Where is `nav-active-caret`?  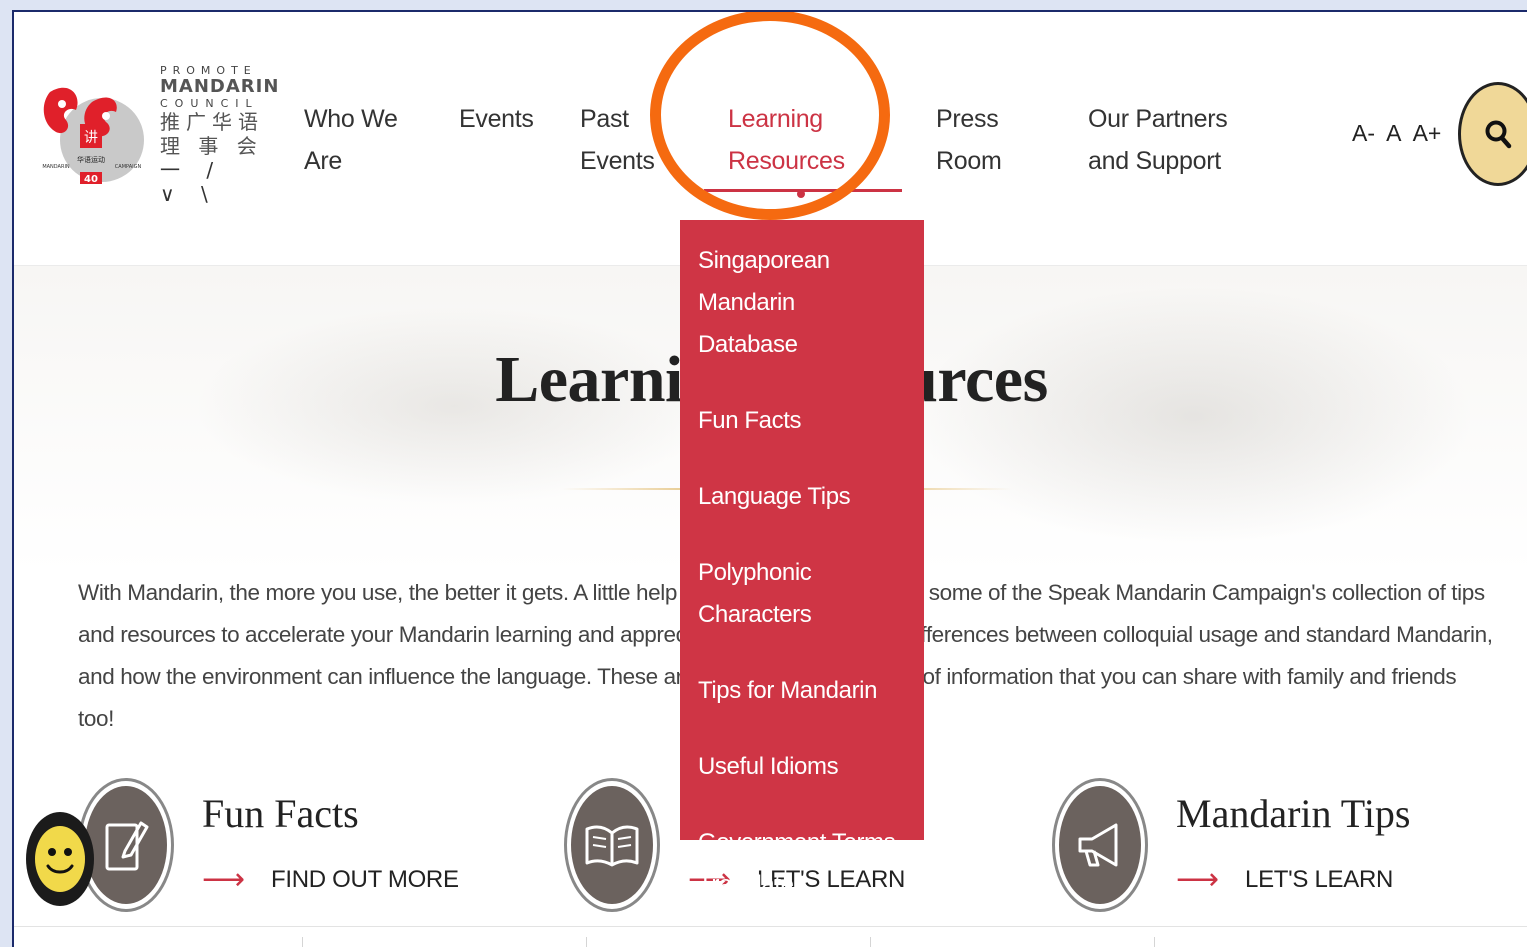 nav-active-caret is located at coordinates (801, 194).